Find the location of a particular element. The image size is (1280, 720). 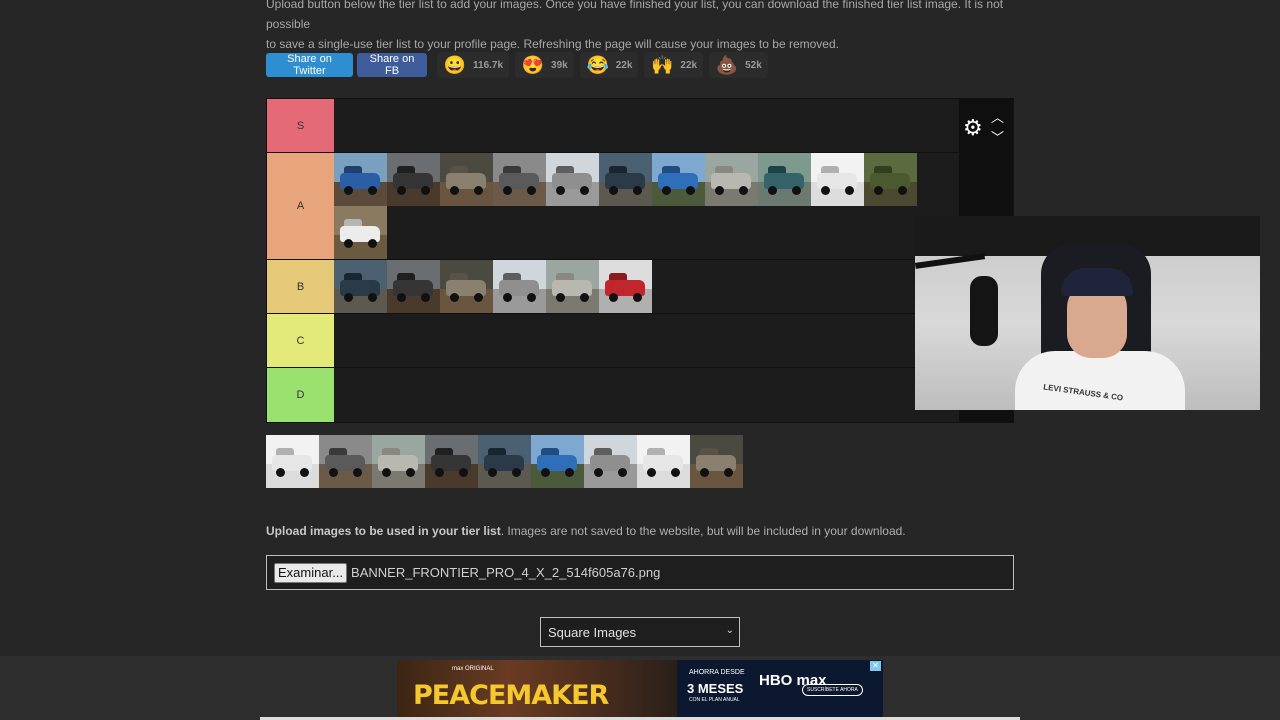

ad-title: PEACEMAKER is located at coordinates (511, 695).